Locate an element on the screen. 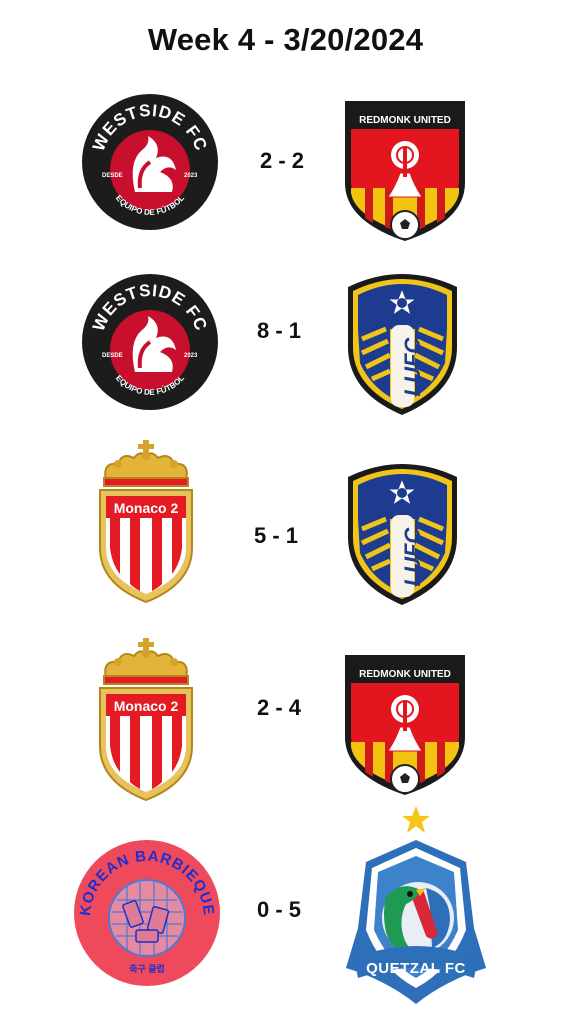 Image resolution: width=571 pixels, height=1025 pixels. page-title: Week 4 - 3/20/2024 is located at coordinates (285, 39).